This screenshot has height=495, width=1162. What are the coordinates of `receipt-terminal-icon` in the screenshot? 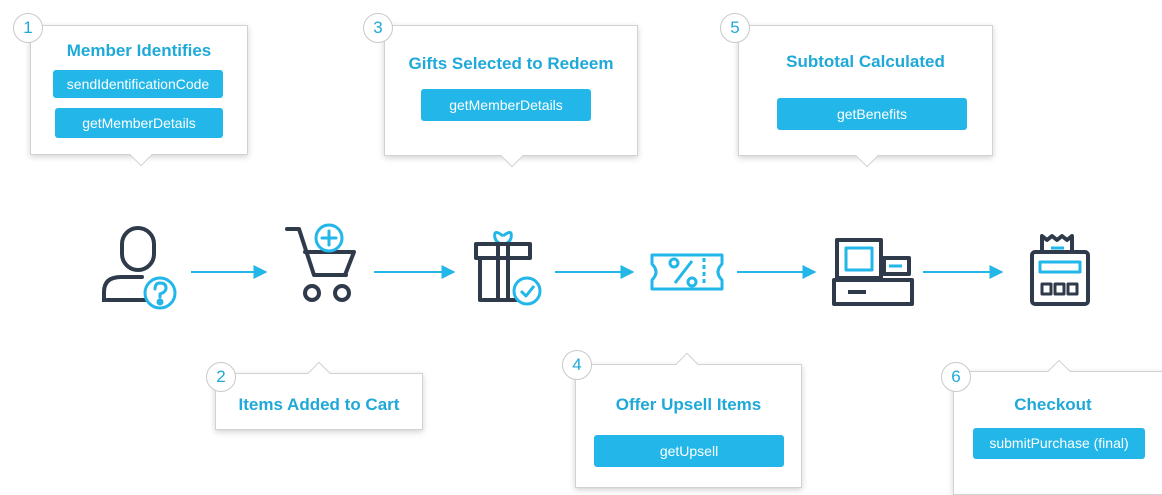 It's located at (1060, 270).